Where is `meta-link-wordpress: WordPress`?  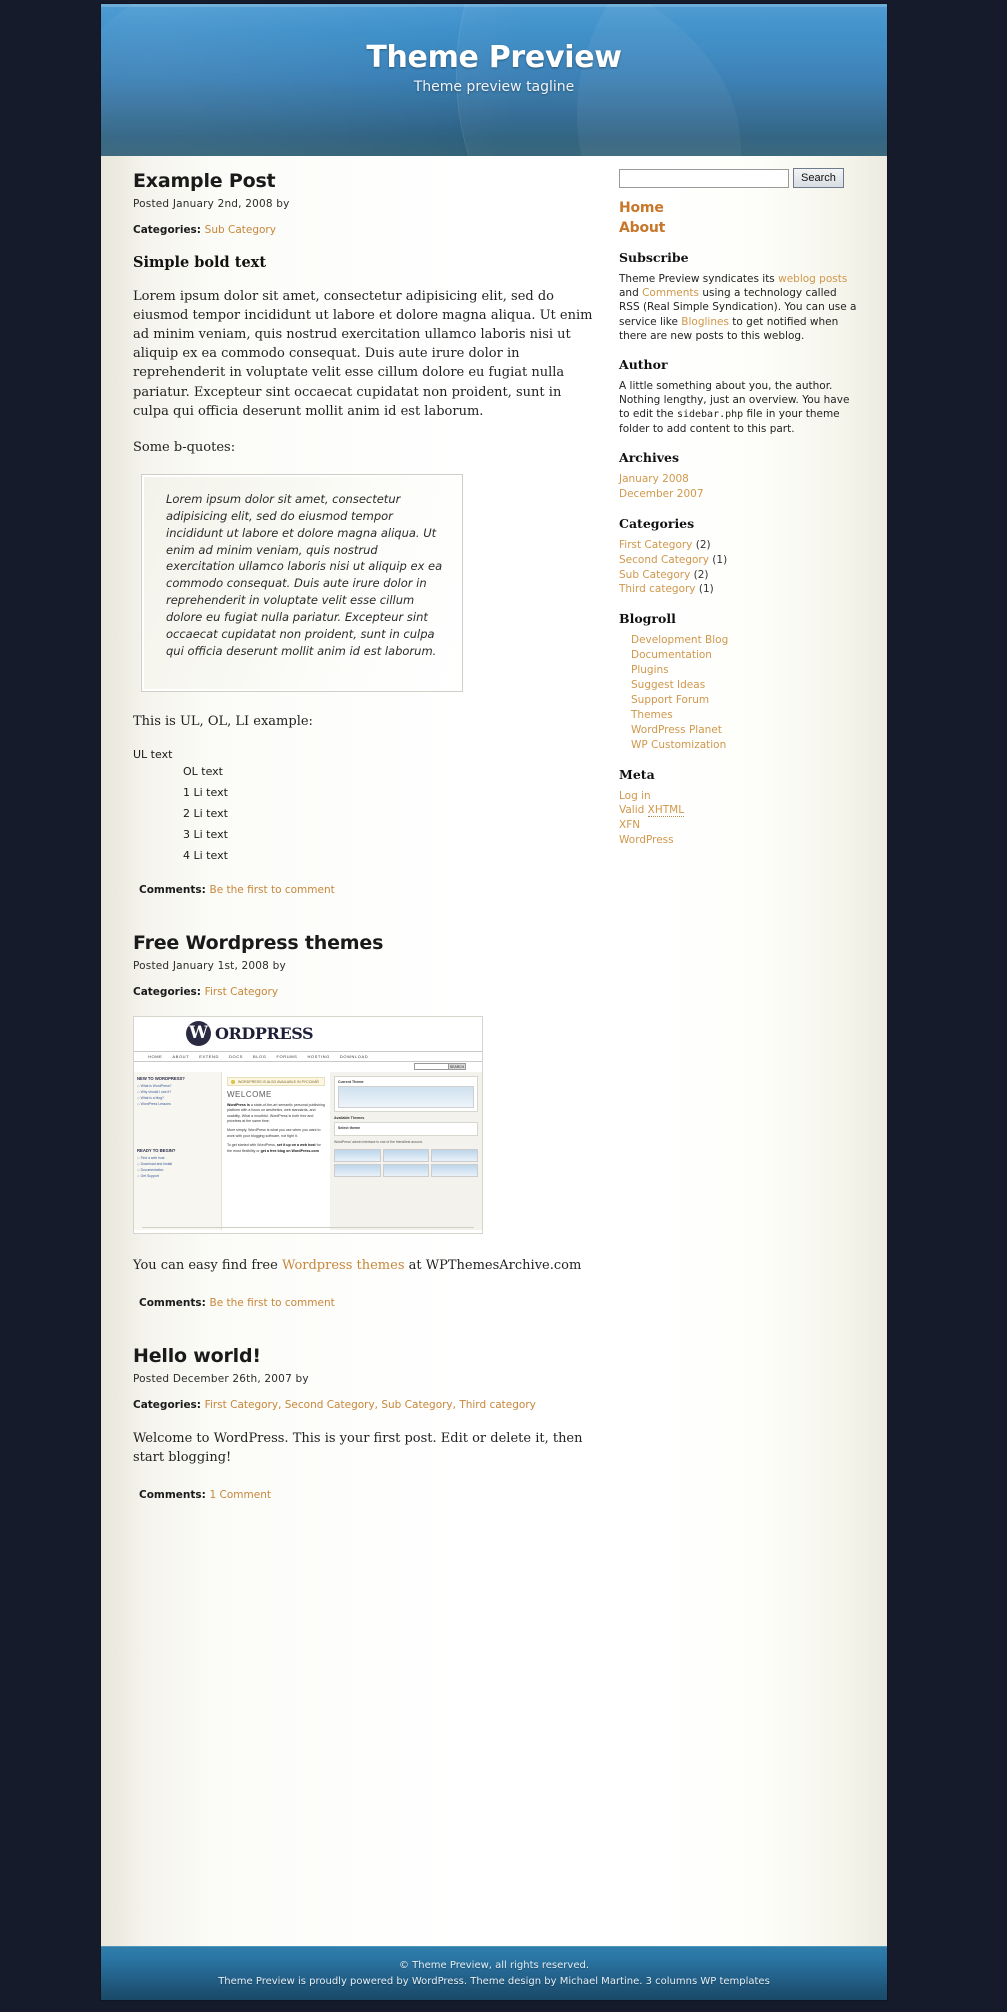
meta-link-wordpress: WordPress is located at coordinates (646, 840).